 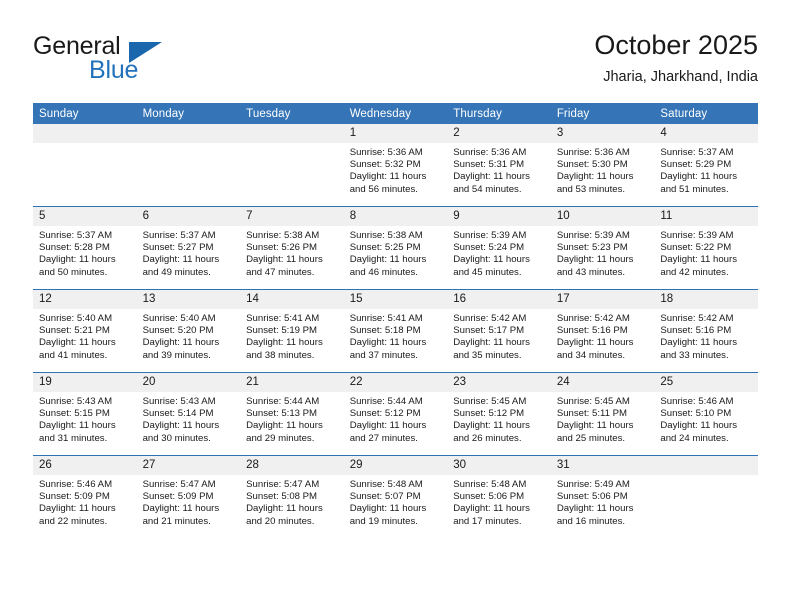 I want to click on sunrise-time: Sunrise: 5:42 AM, so click(x=490, y=318).